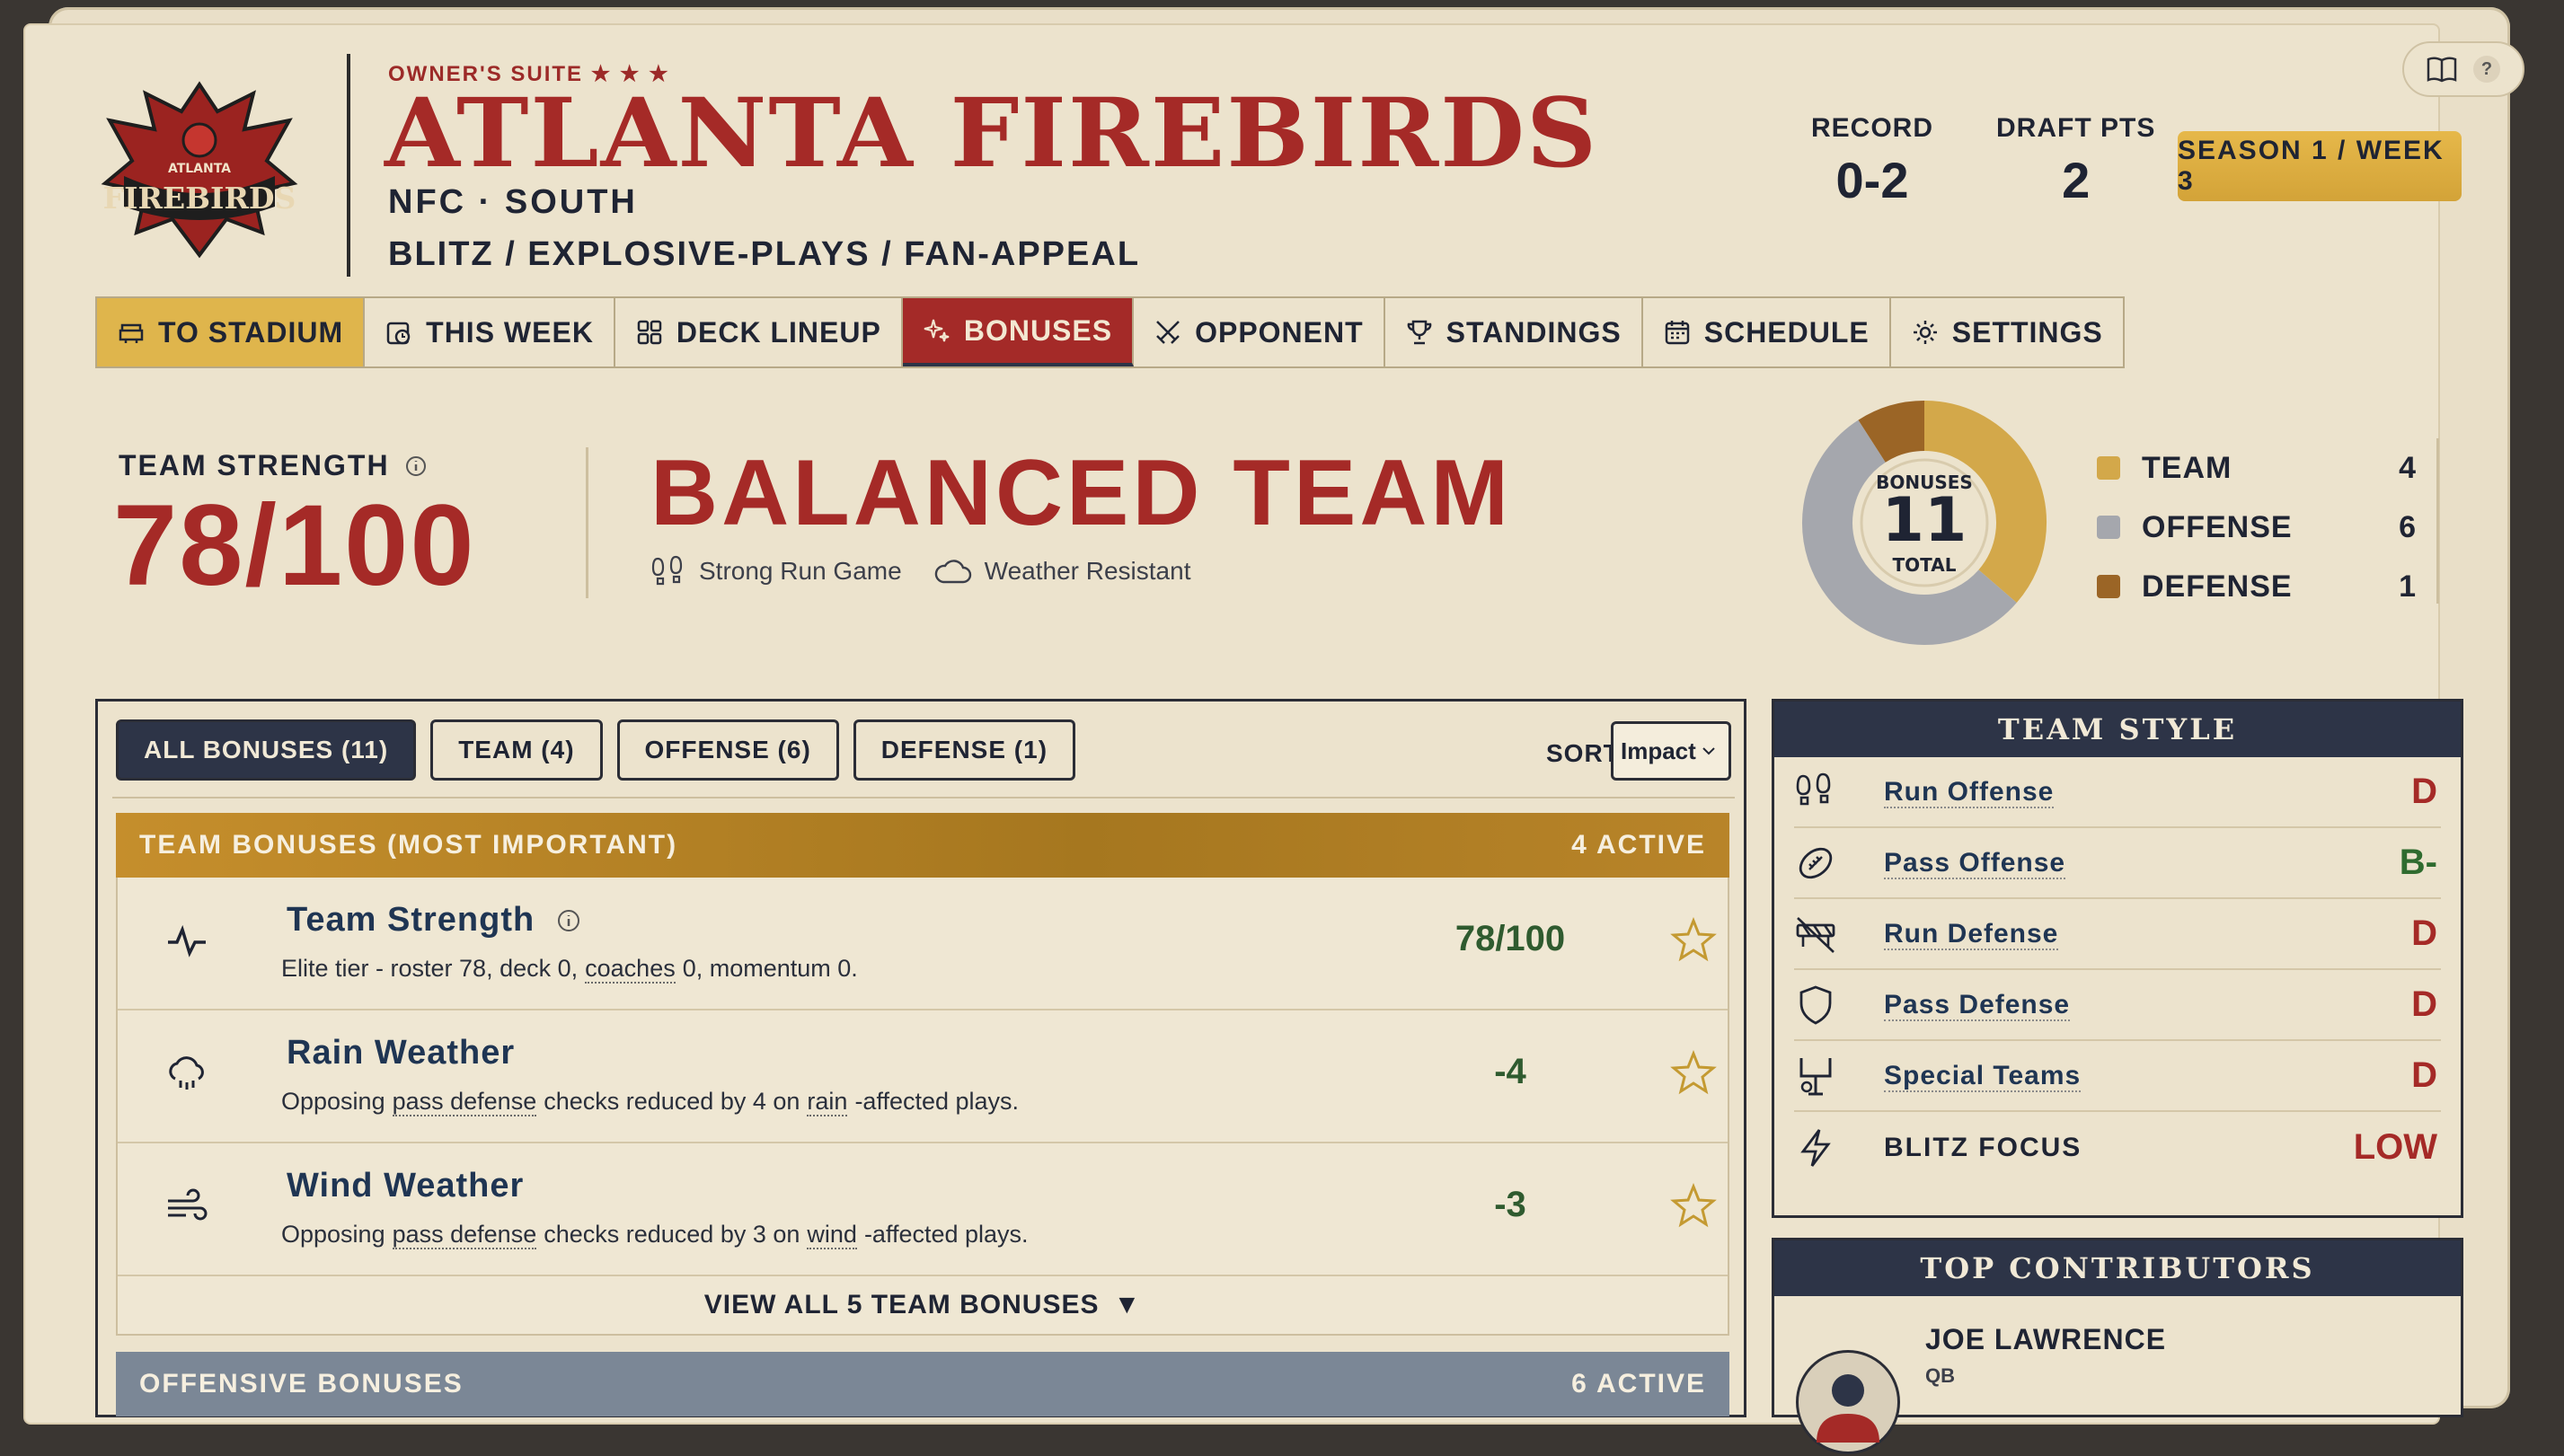 The width and height of the screenshot is (2564, 1456). Describe the element at coordinates (1513, 332) in the screenshot. I see `nav-standings: STANDINGS` at that location.